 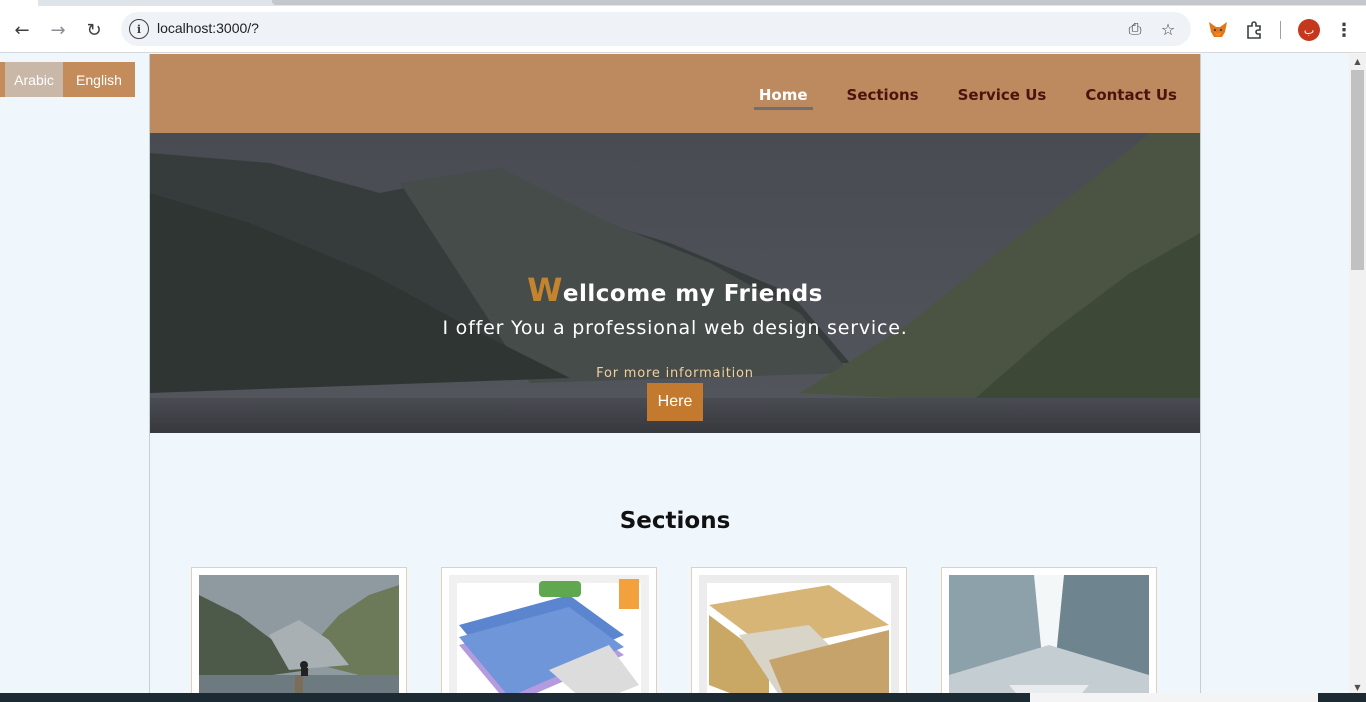 I want to click on more-menu-icon: ⋮, so click(x=1344, y=30).